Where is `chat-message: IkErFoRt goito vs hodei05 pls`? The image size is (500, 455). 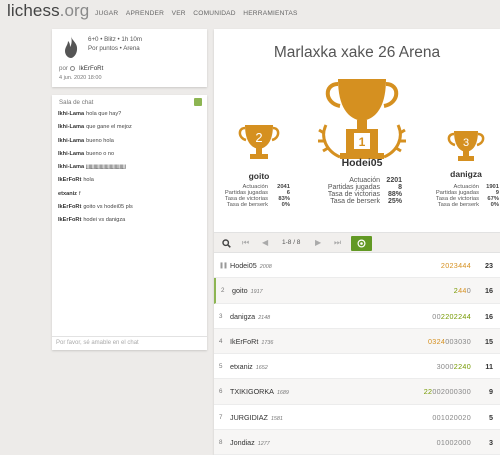 chat-message: IkErFoRt goito vs hodei05 pls is located at coordinates (130, 210).